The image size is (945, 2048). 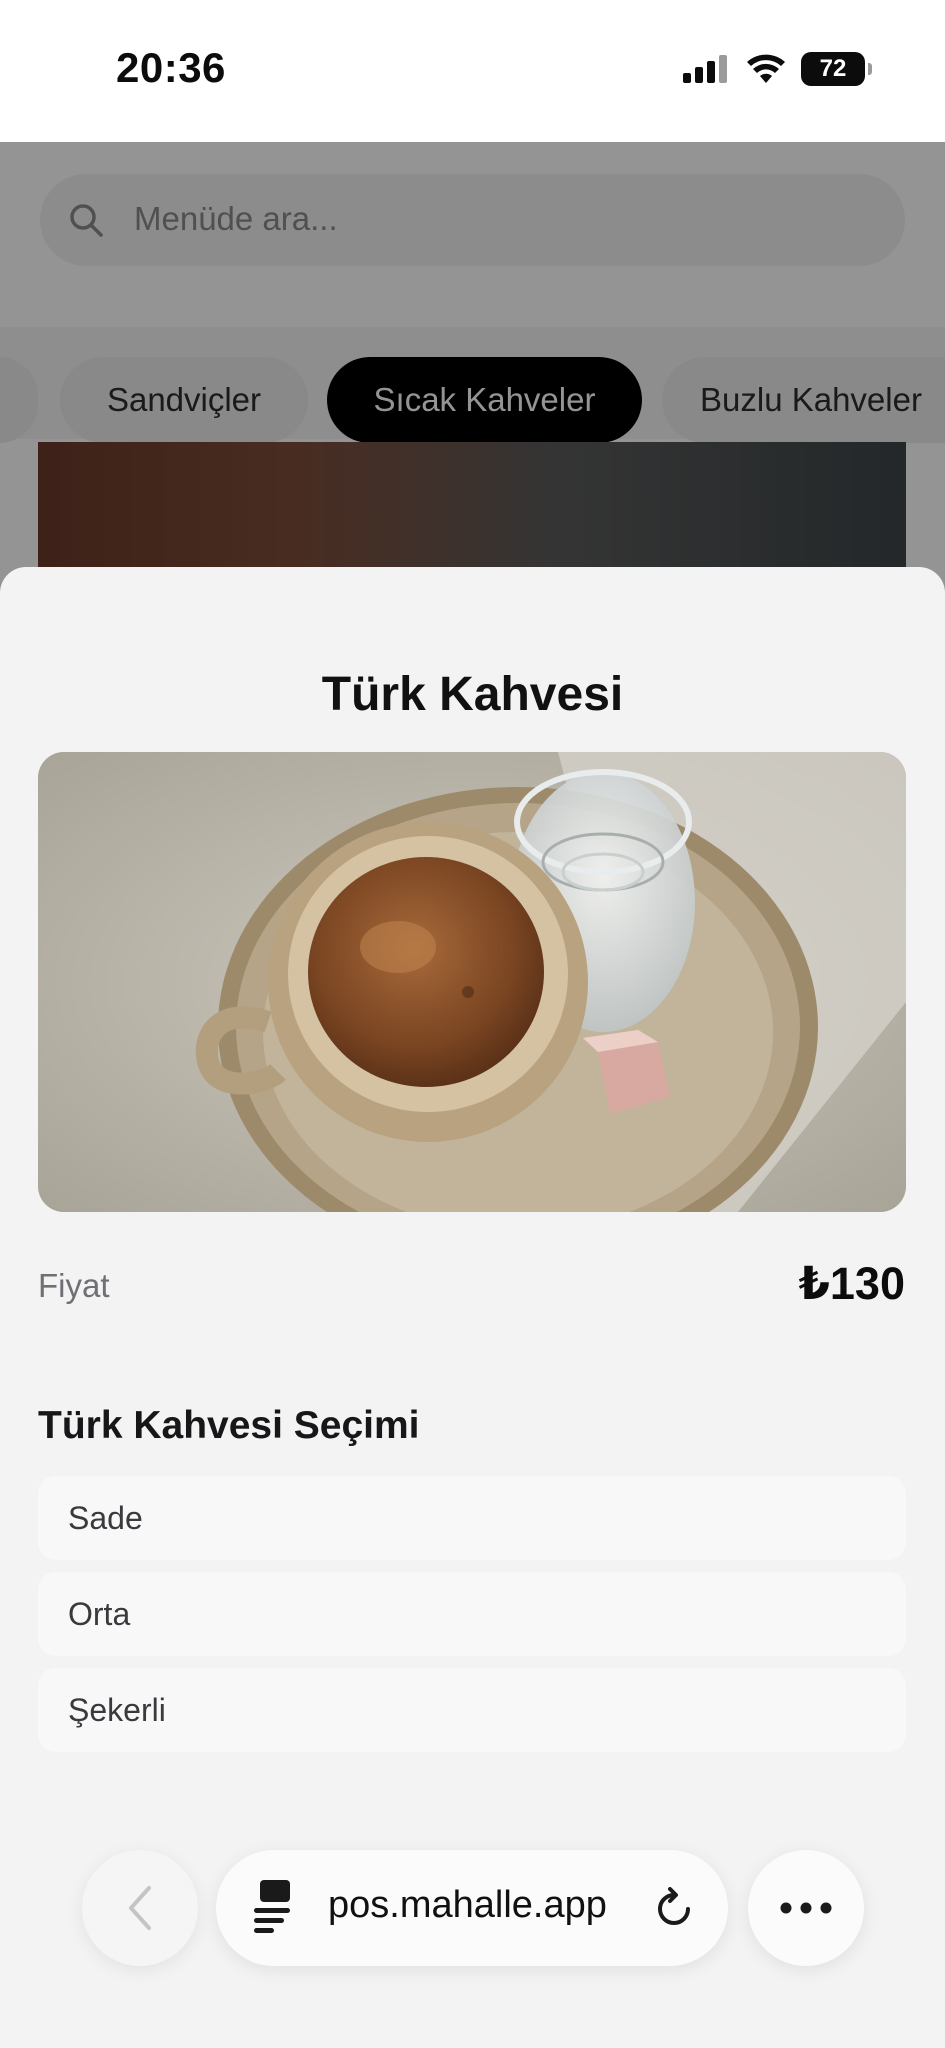 I want to click on option-label: Sade, so click(x=105, y=1517).